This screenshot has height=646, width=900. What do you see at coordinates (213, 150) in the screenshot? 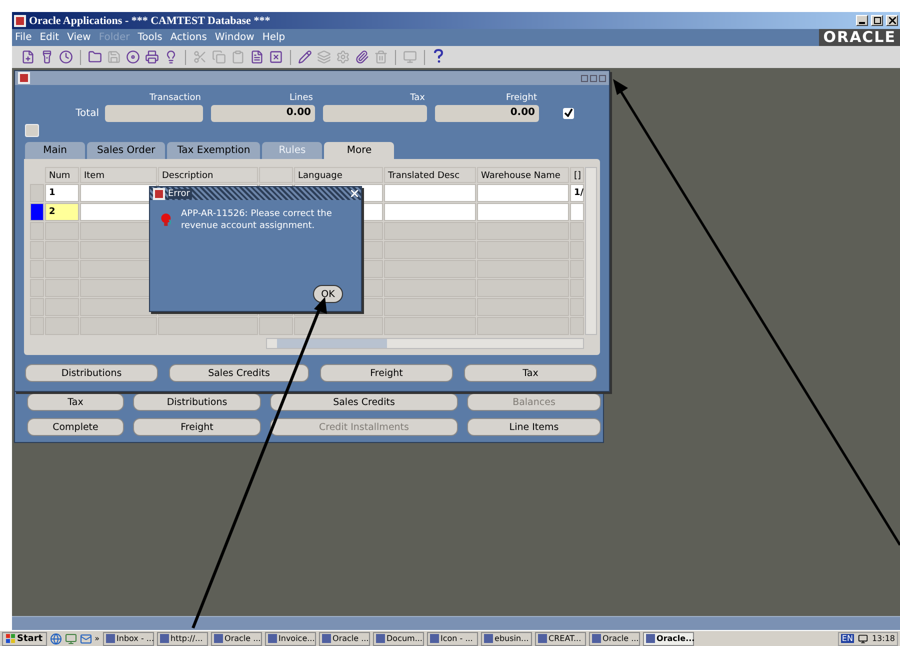
I see `tab: Tax Exemption` at bounding box center [213, 150].